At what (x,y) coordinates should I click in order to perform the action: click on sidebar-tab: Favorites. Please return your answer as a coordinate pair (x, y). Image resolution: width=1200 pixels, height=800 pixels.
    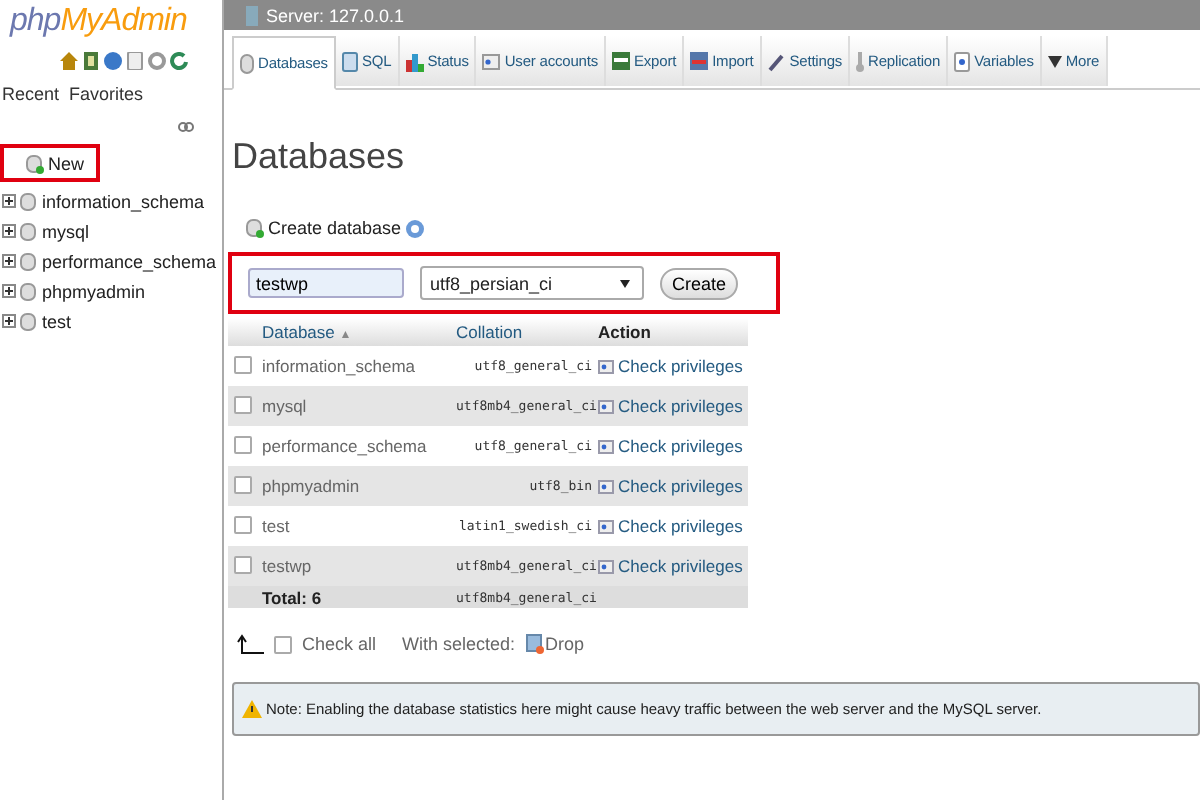
    Looking at the image, I should click on (106, 94).